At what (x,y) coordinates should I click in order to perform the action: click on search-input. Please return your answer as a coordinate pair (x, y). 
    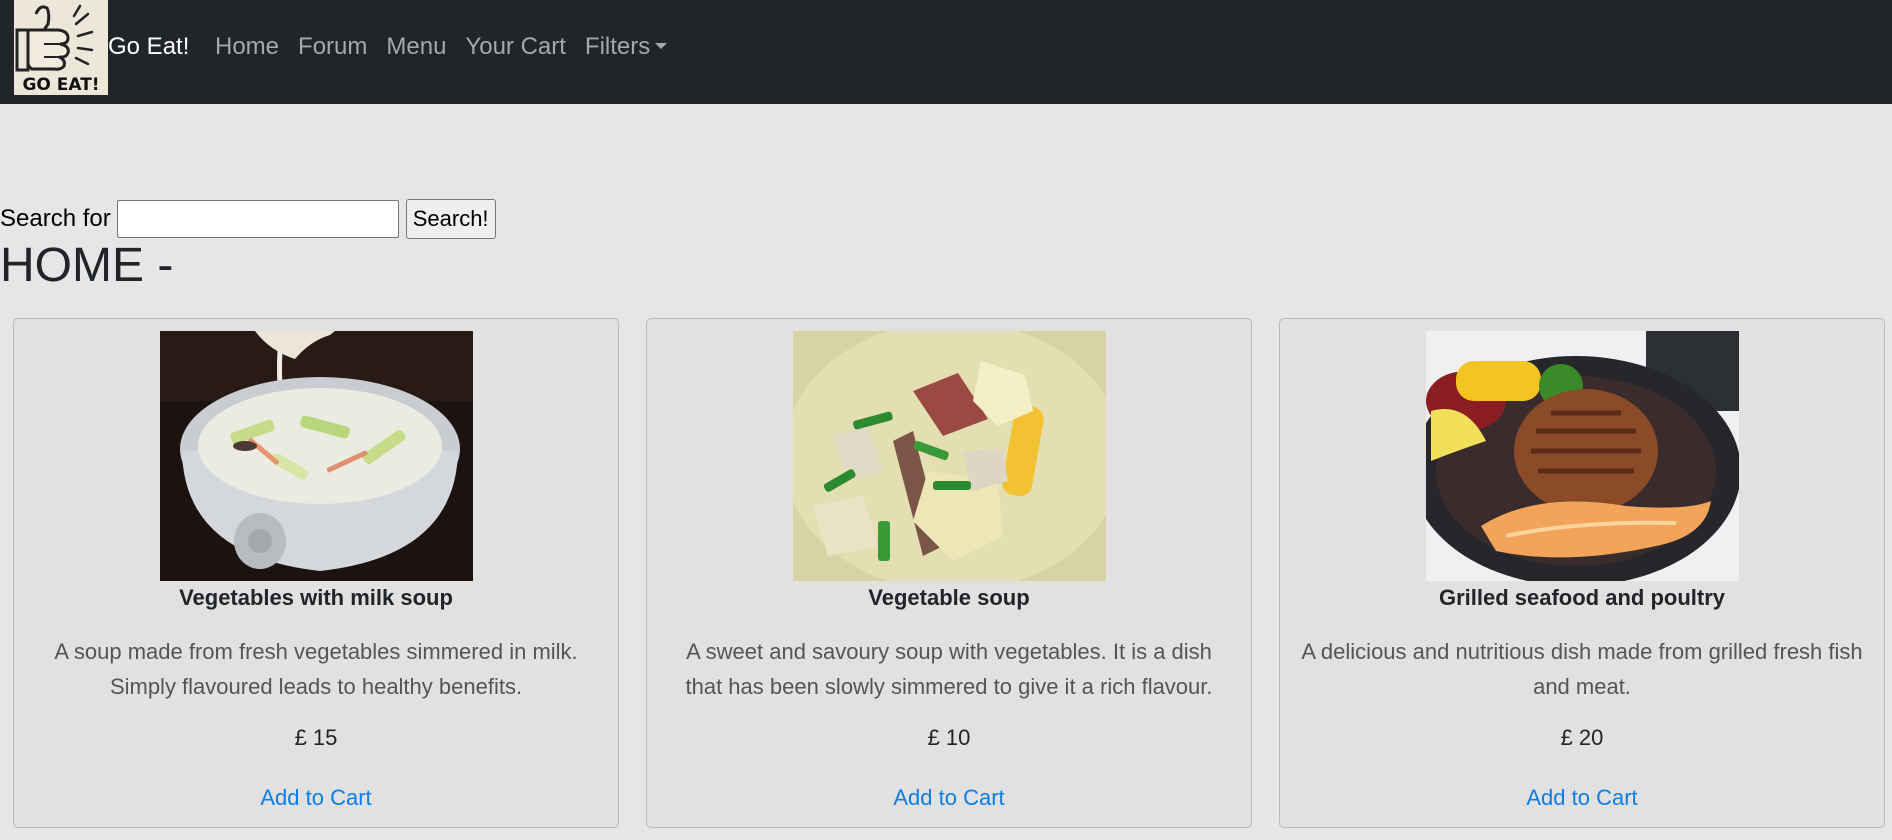
    Looking at the image, I should click on (257, 219).